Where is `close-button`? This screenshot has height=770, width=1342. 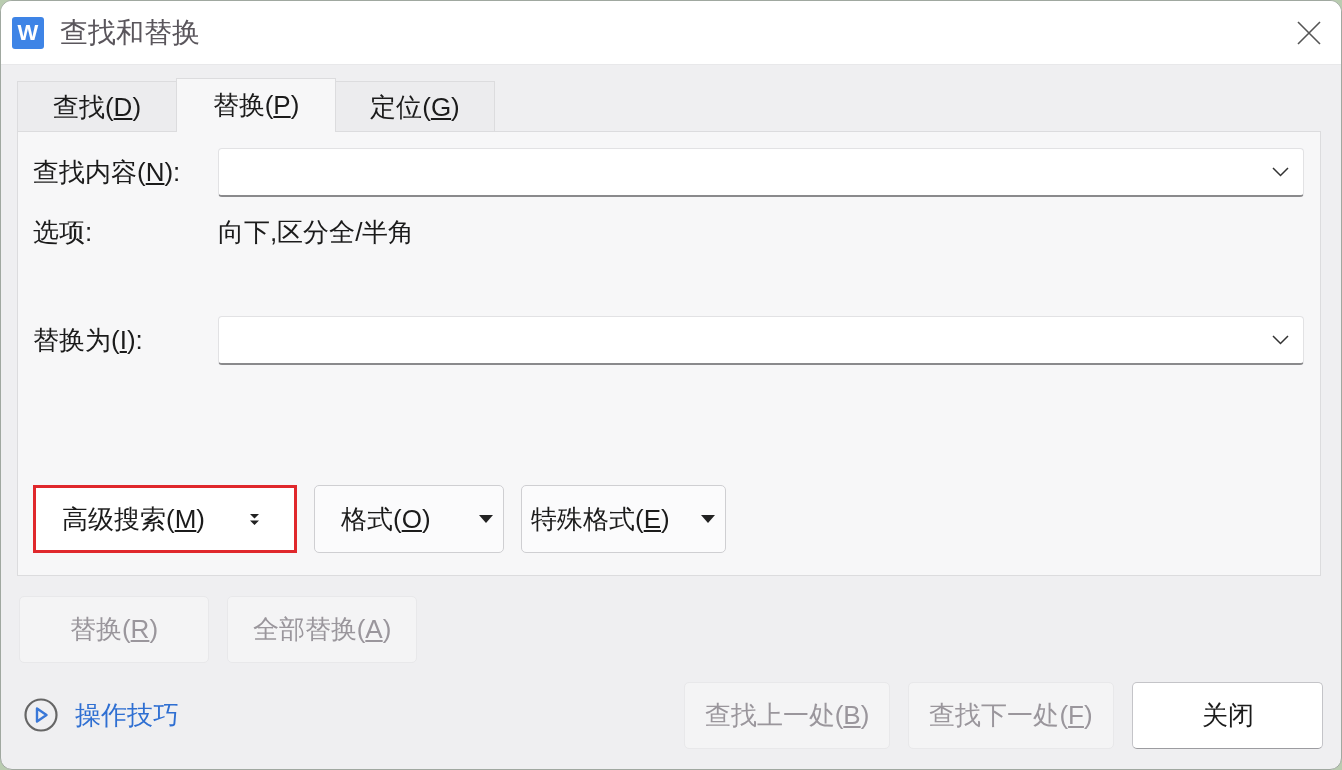
close-button is located at coordinates (1309, 32).